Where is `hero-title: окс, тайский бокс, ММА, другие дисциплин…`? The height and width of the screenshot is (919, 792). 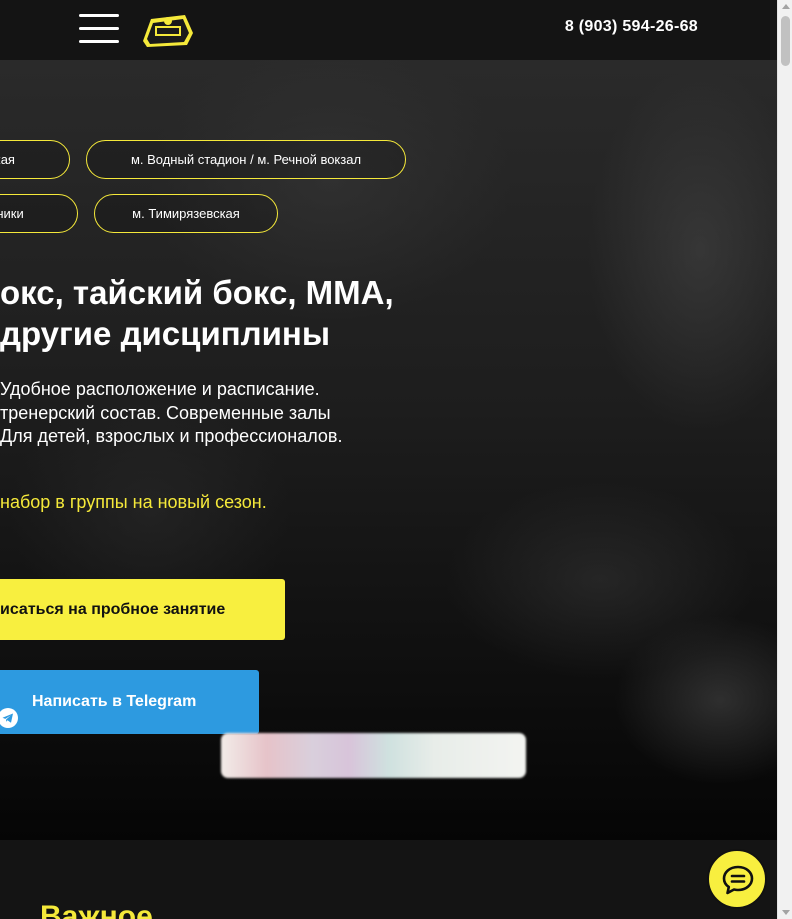
hero-title: окс, тайский бокс, ММА, другие дисциплин… is located at coordinates (197, 313).